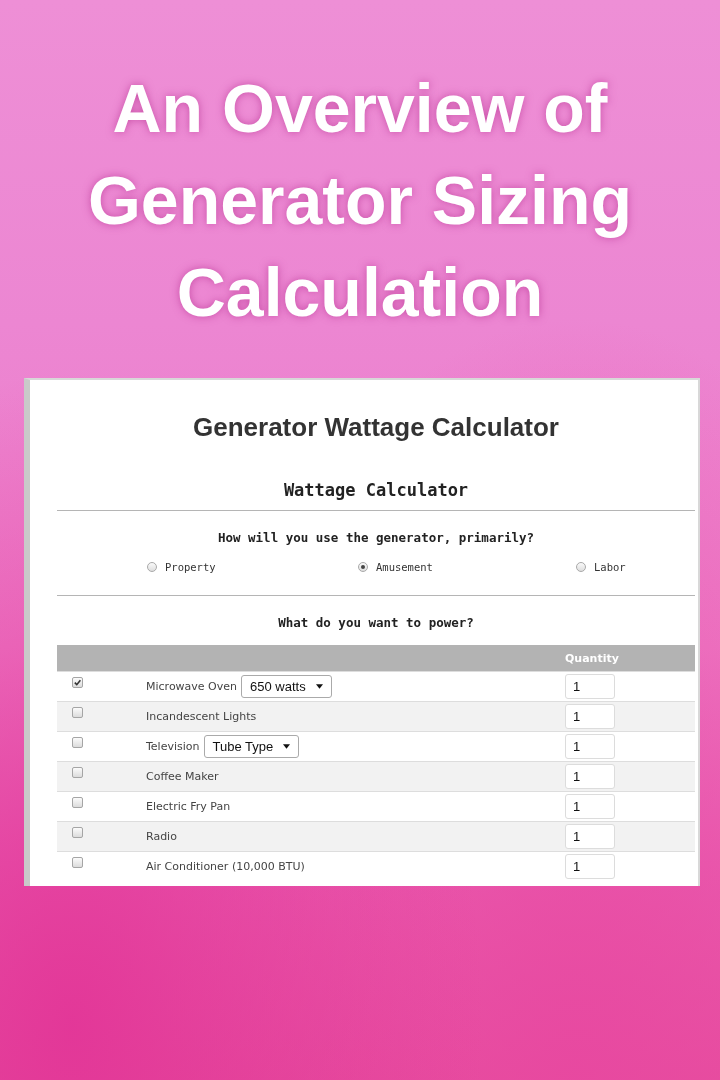 This screenshot has height=1080, width=720. What do you see at coordinates (190, 567) in the screenshot?
I see `radio-label: Property` at bounding box center [190, 567].